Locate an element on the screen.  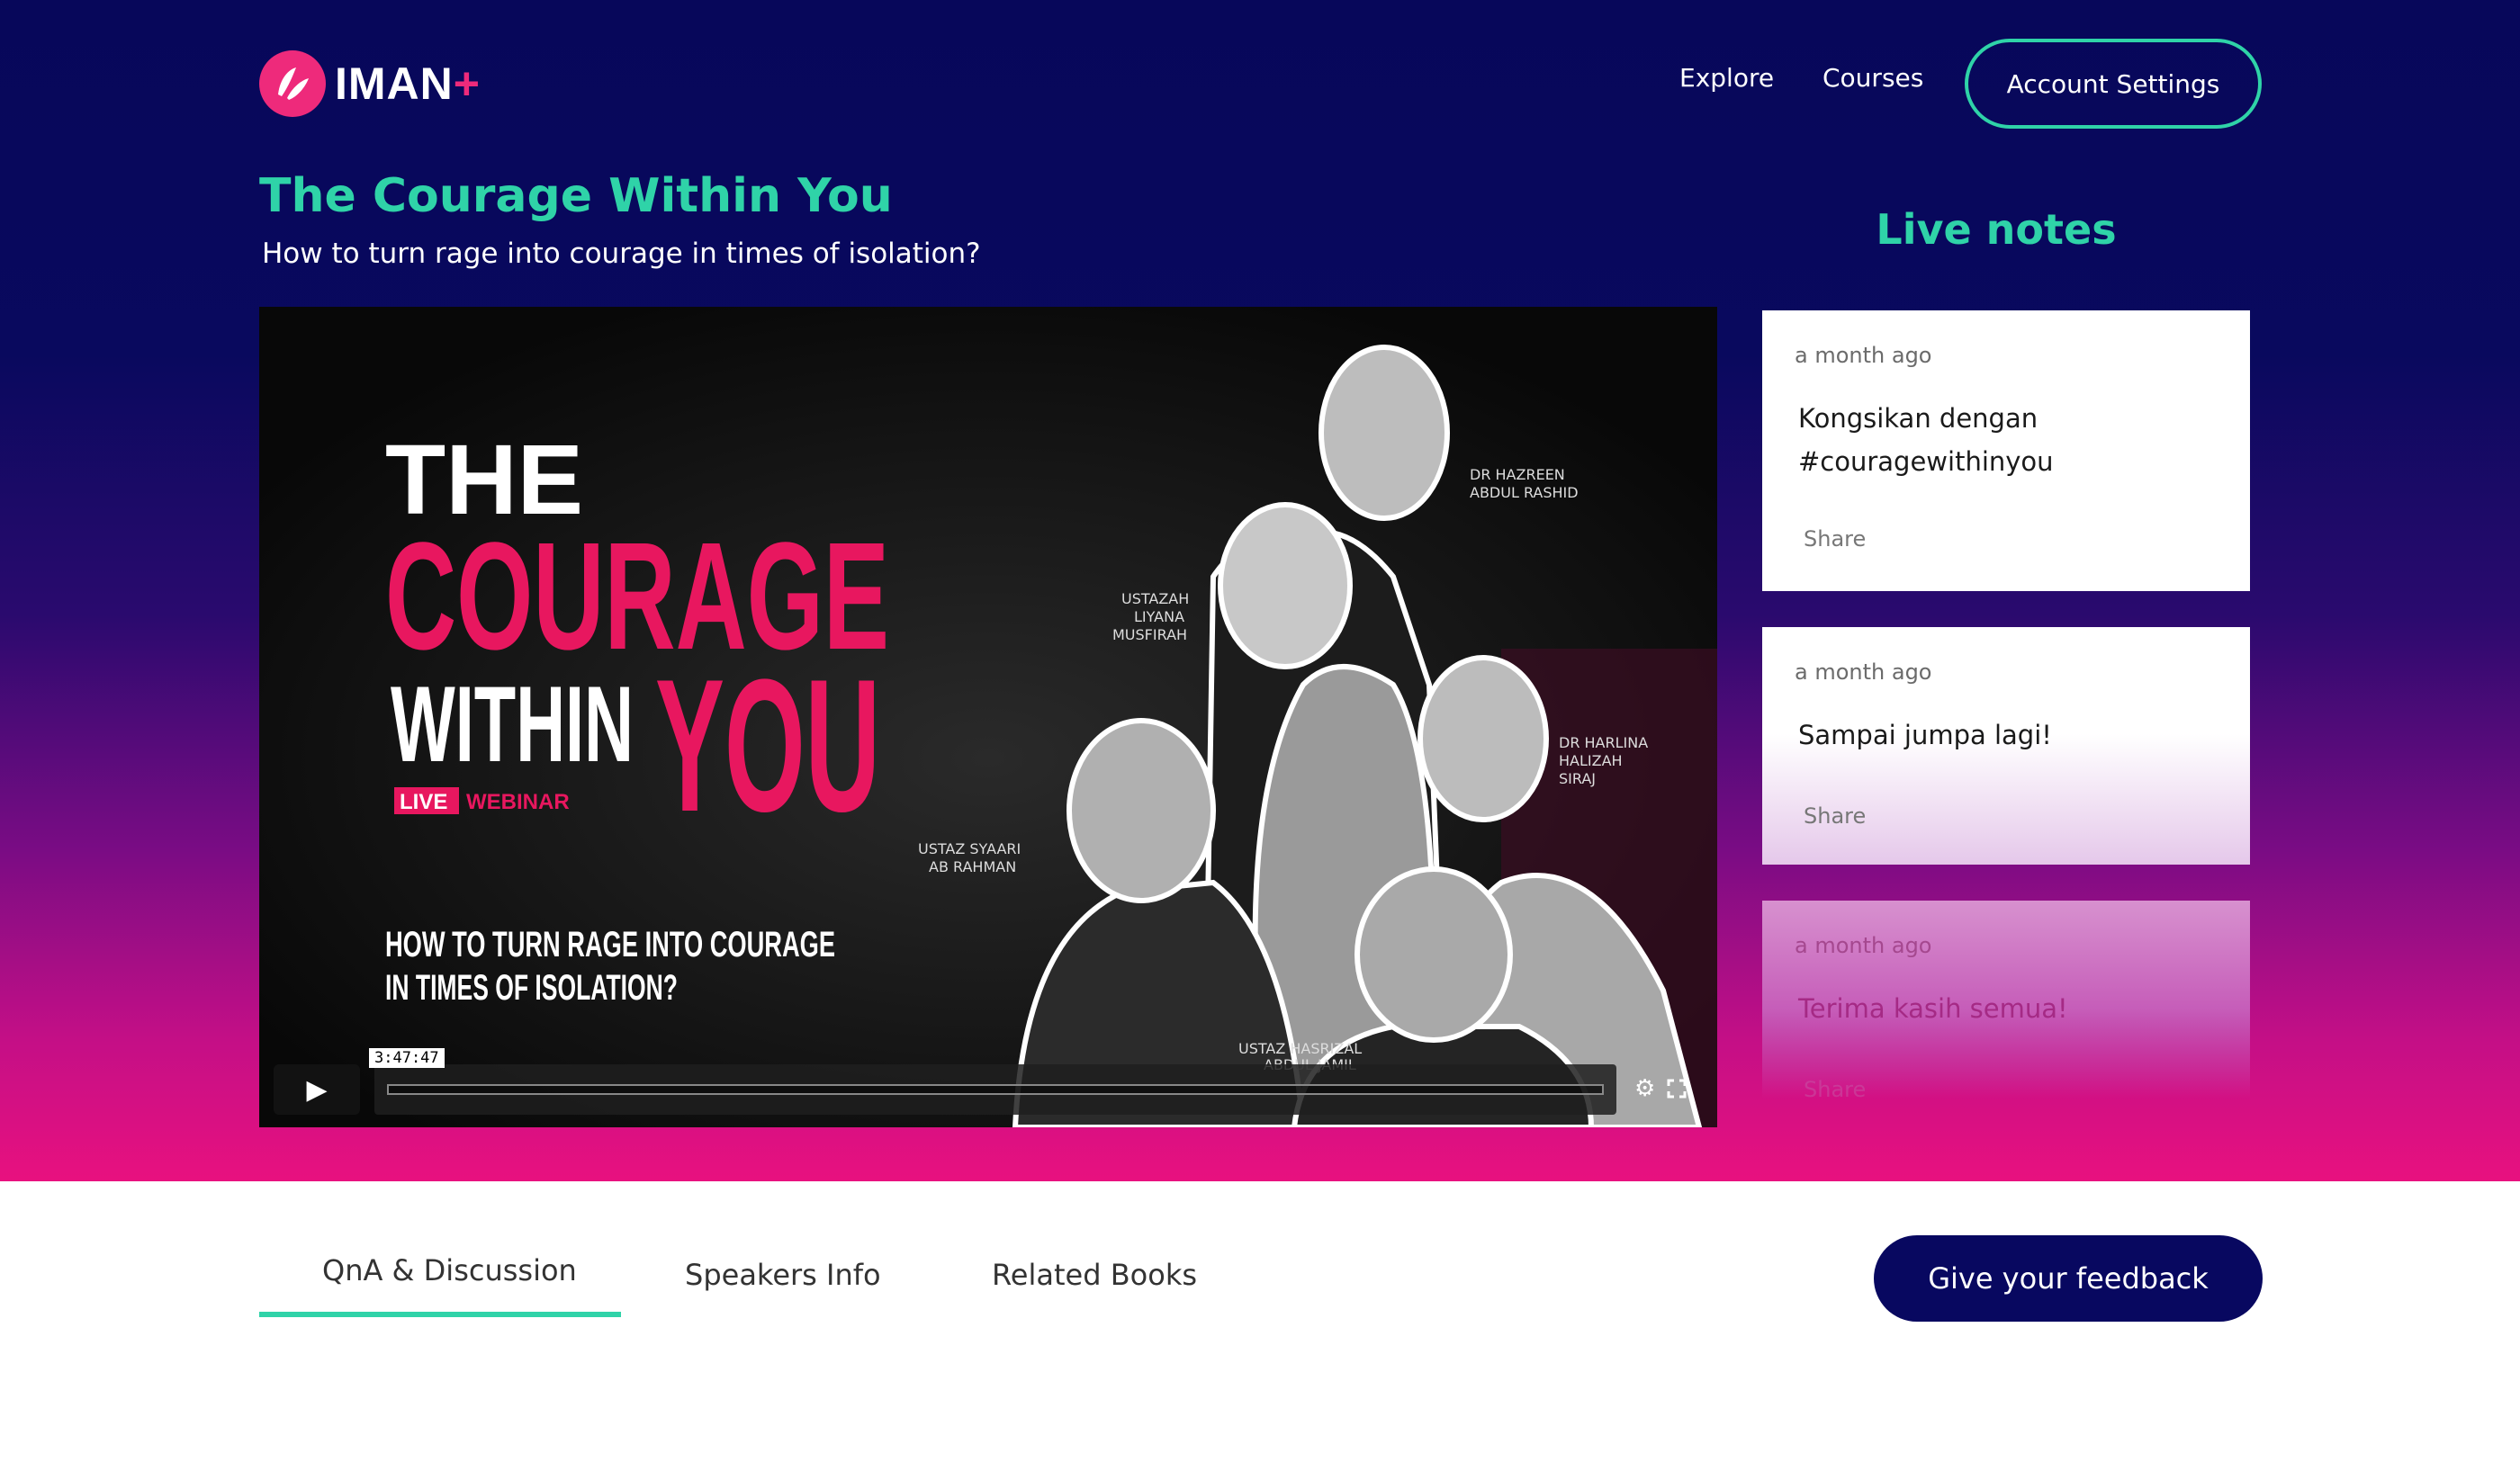
svg-text: HALIZAH is located at coordinates (1591, 760).